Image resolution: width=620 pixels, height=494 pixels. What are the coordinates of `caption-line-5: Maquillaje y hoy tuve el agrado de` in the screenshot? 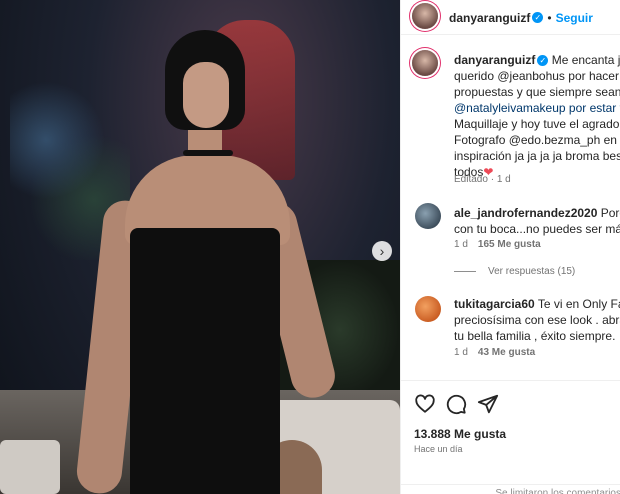 It's located at (537, 124).